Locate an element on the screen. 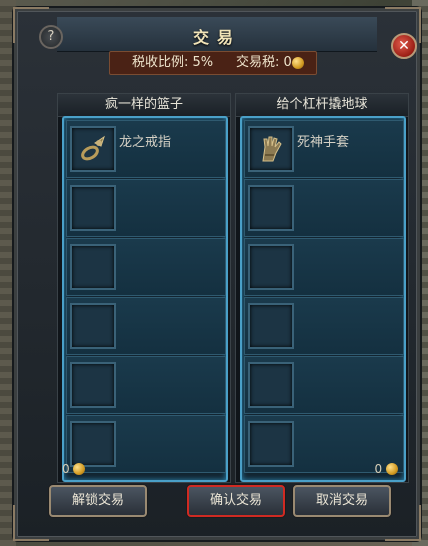  tax-rate-label: 税收比例: 5% is located at coordinates (173, 62).